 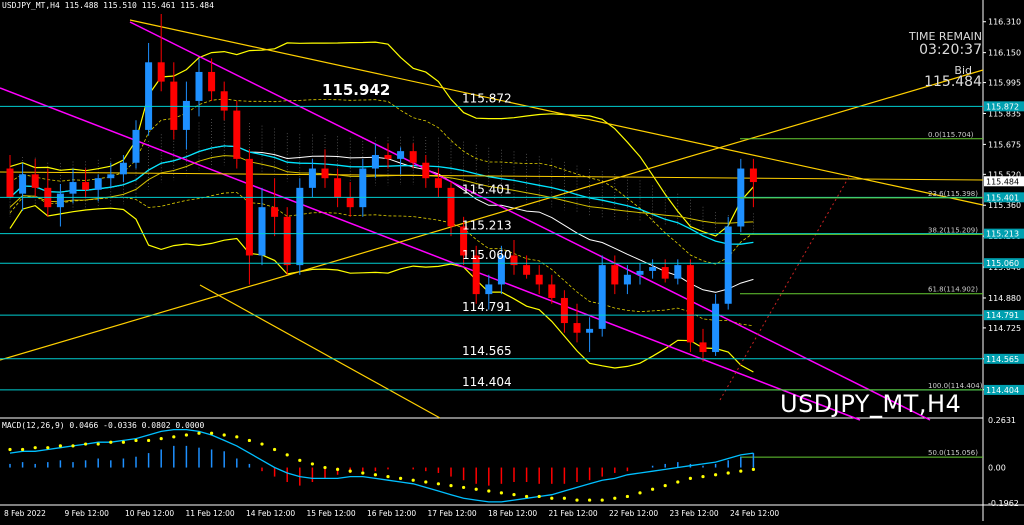 I want to click on level-label: 114.791, so click(x=487, y=307).